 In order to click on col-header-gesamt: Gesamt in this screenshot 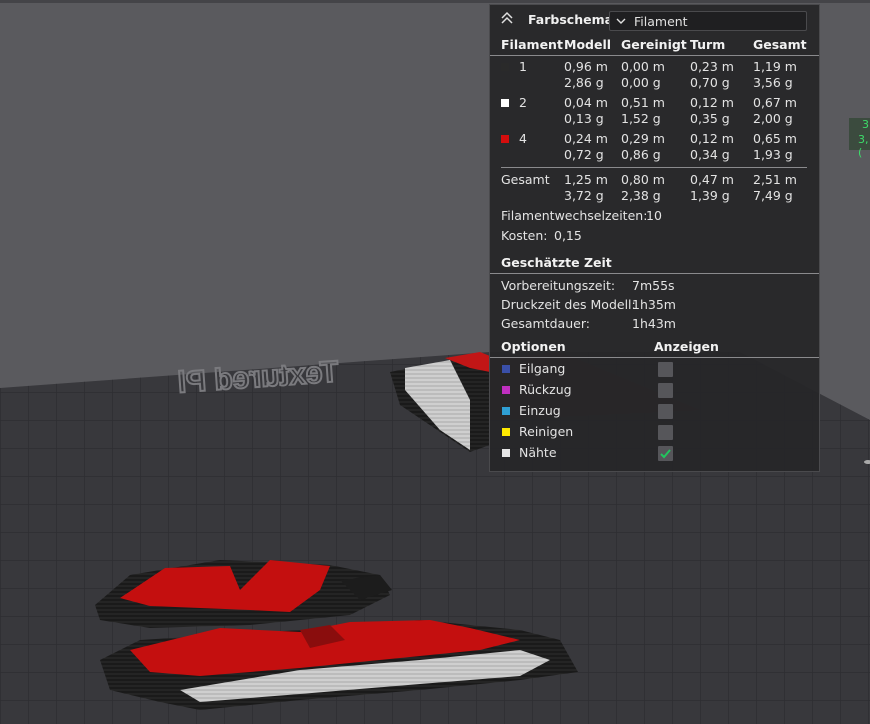, I will do `click(780, 44)`.